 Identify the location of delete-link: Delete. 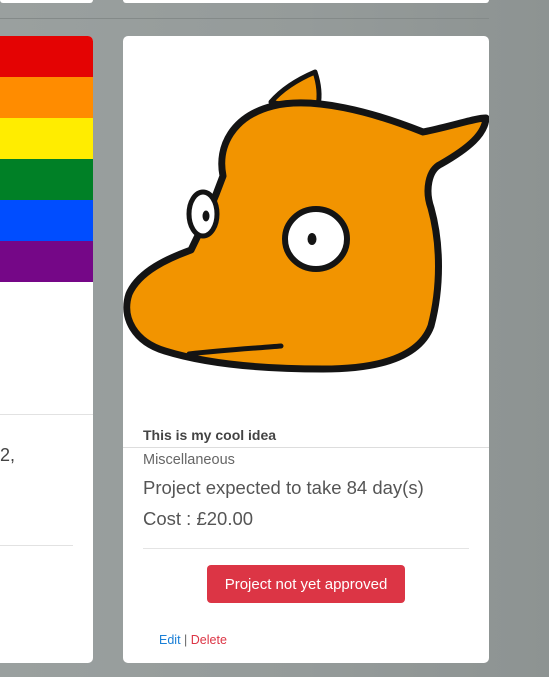
(209, 640).